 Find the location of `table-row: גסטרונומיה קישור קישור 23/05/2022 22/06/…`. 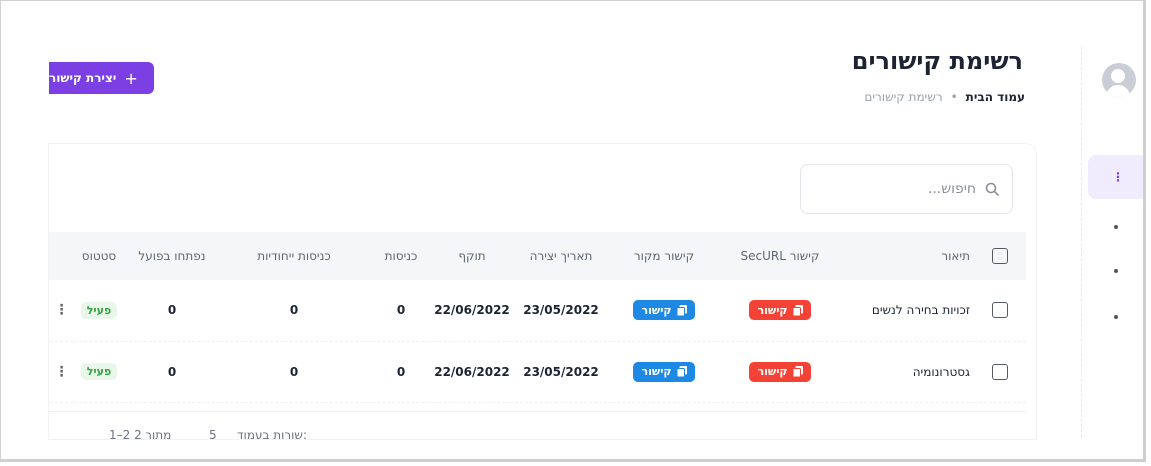

table-row: גסטרונומיה קישור קישור 23/05/2022 22/06/… is located at coordinates (537, 372).